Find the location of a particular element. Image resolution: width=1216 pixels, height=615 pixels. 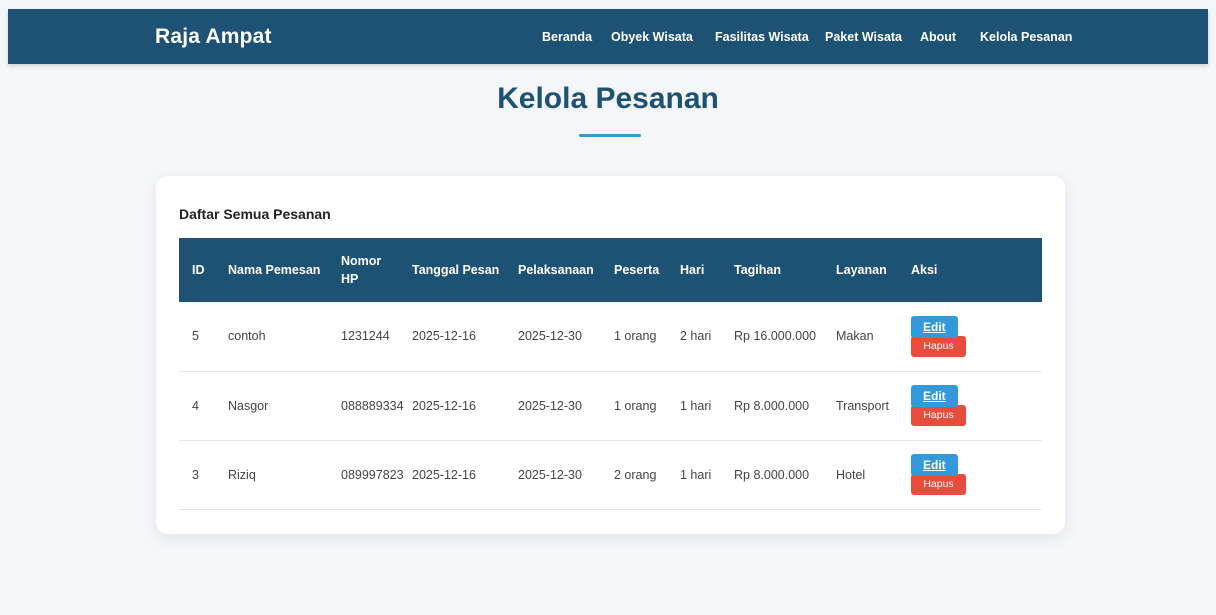

nav-link-about: About is located at coordinates (938, 37).